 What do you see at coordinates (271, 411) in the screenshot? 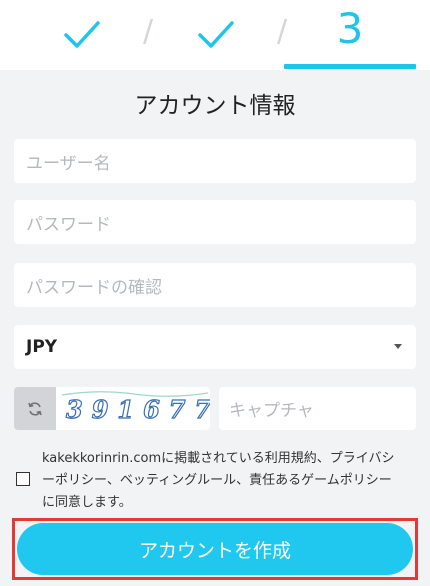
I see `captcha-placeholder: キャプチャ` at bounding box center [271, 411].